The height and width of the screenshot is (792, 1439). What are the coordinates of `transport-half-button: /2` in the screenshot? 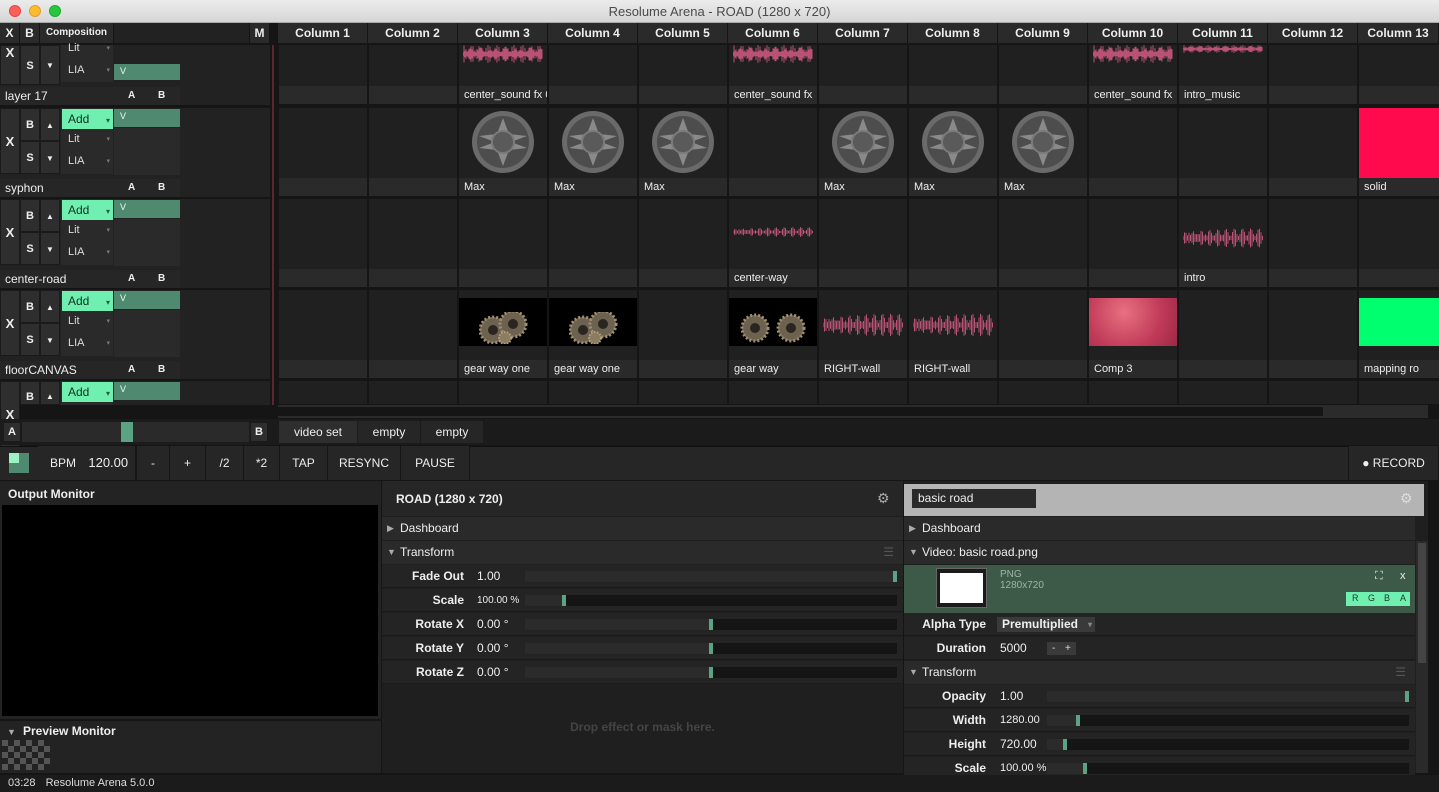 It's located at (225, 463).